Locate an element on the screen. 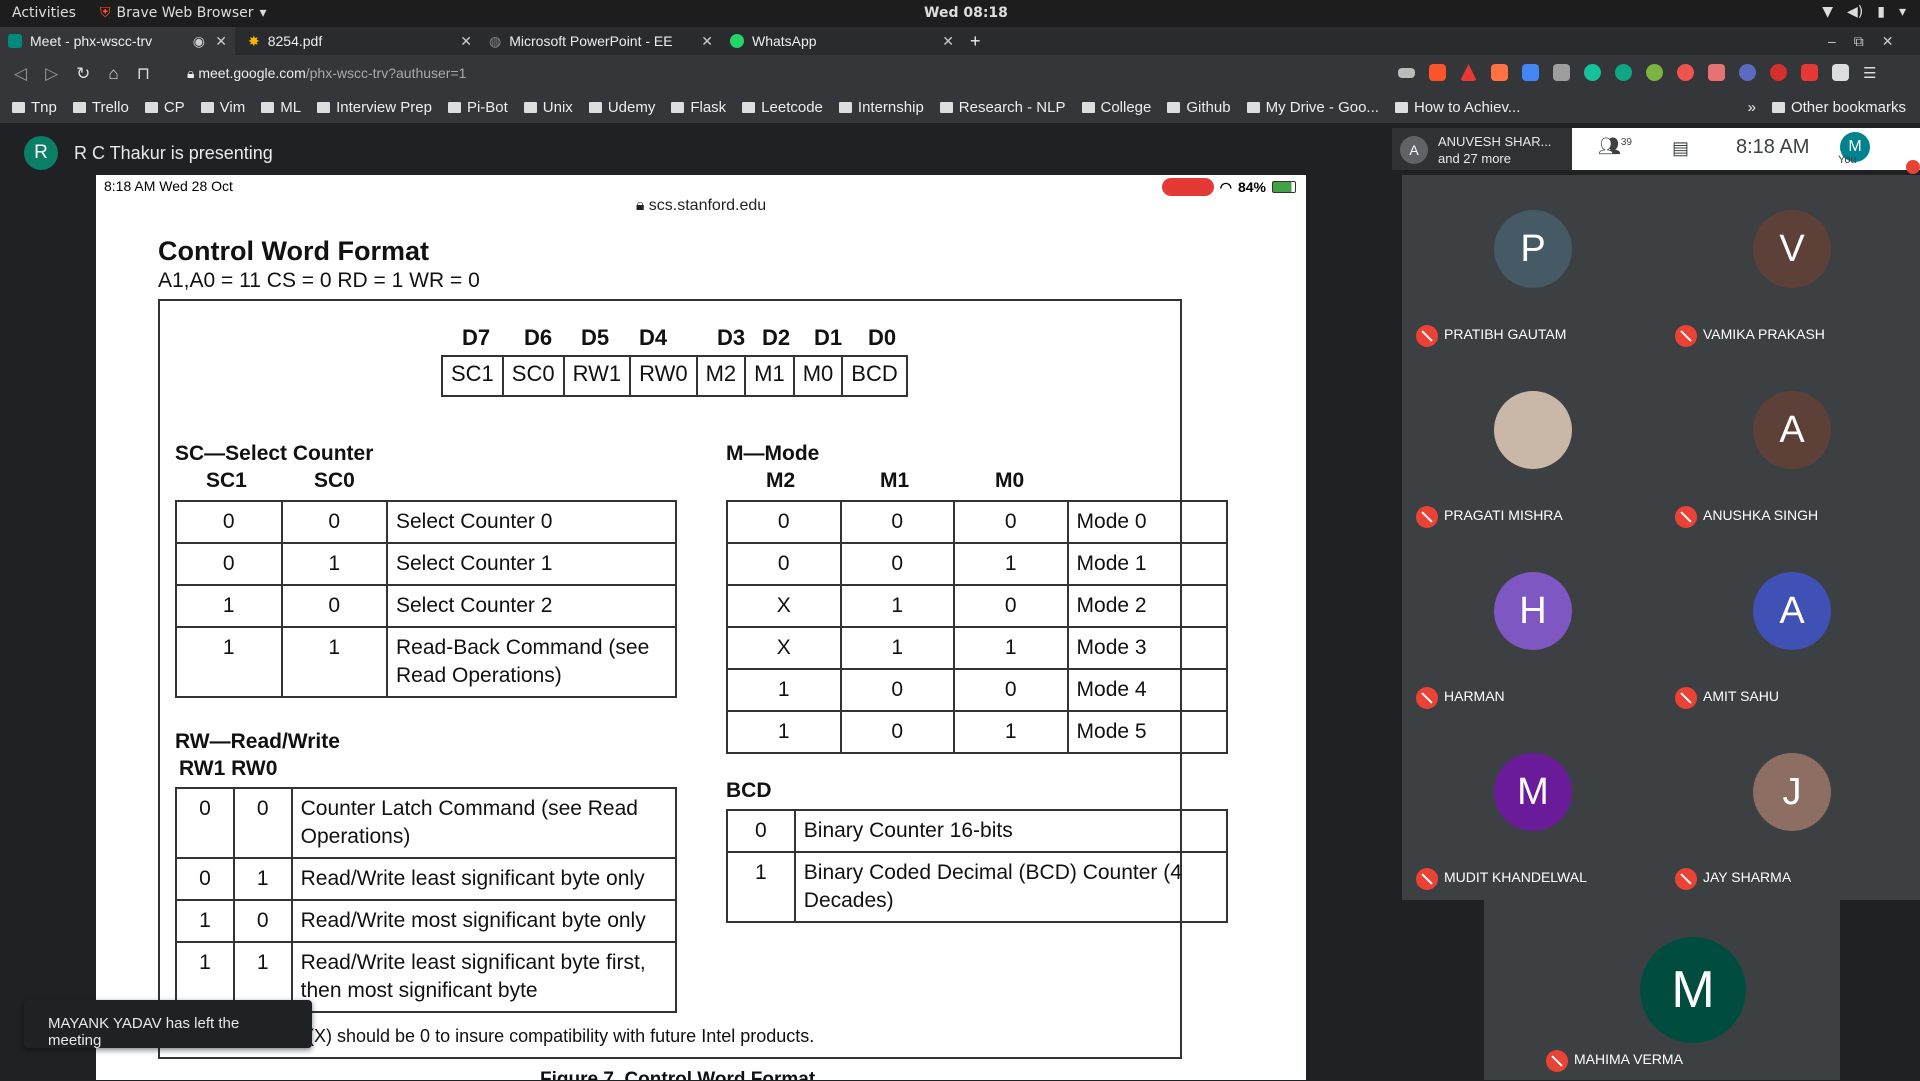  tab-powerpoint: ◍ Microsoft PowerPoint - EE ✕ is located at coordinates (601, 41).